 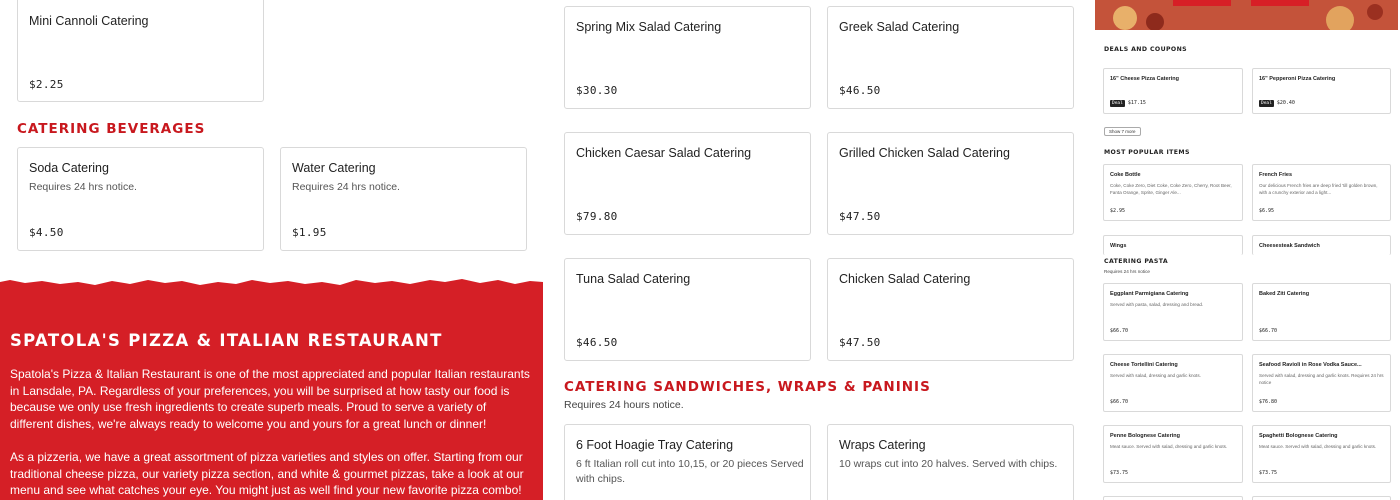 I want to click on popular-item-card: Wings, so click(x=1173, y=245).